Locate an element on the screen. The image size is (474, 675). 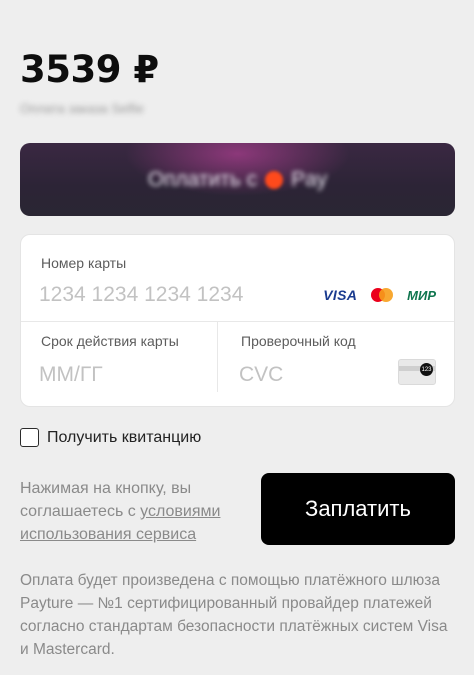
mastercard-logo-icon is located at coordinates (382, 295).